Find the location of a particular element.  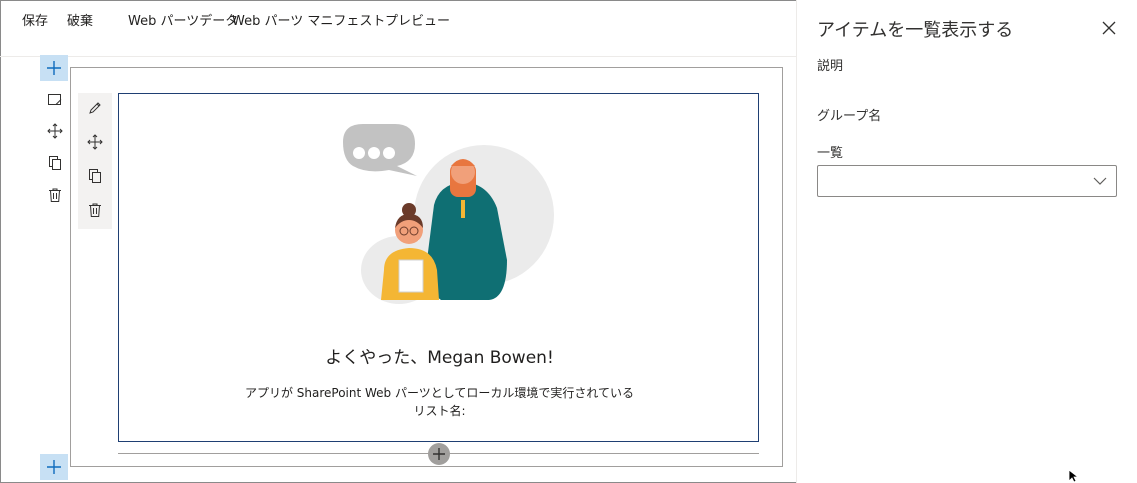

close-pane-button is located at coordinates (1109, 28).